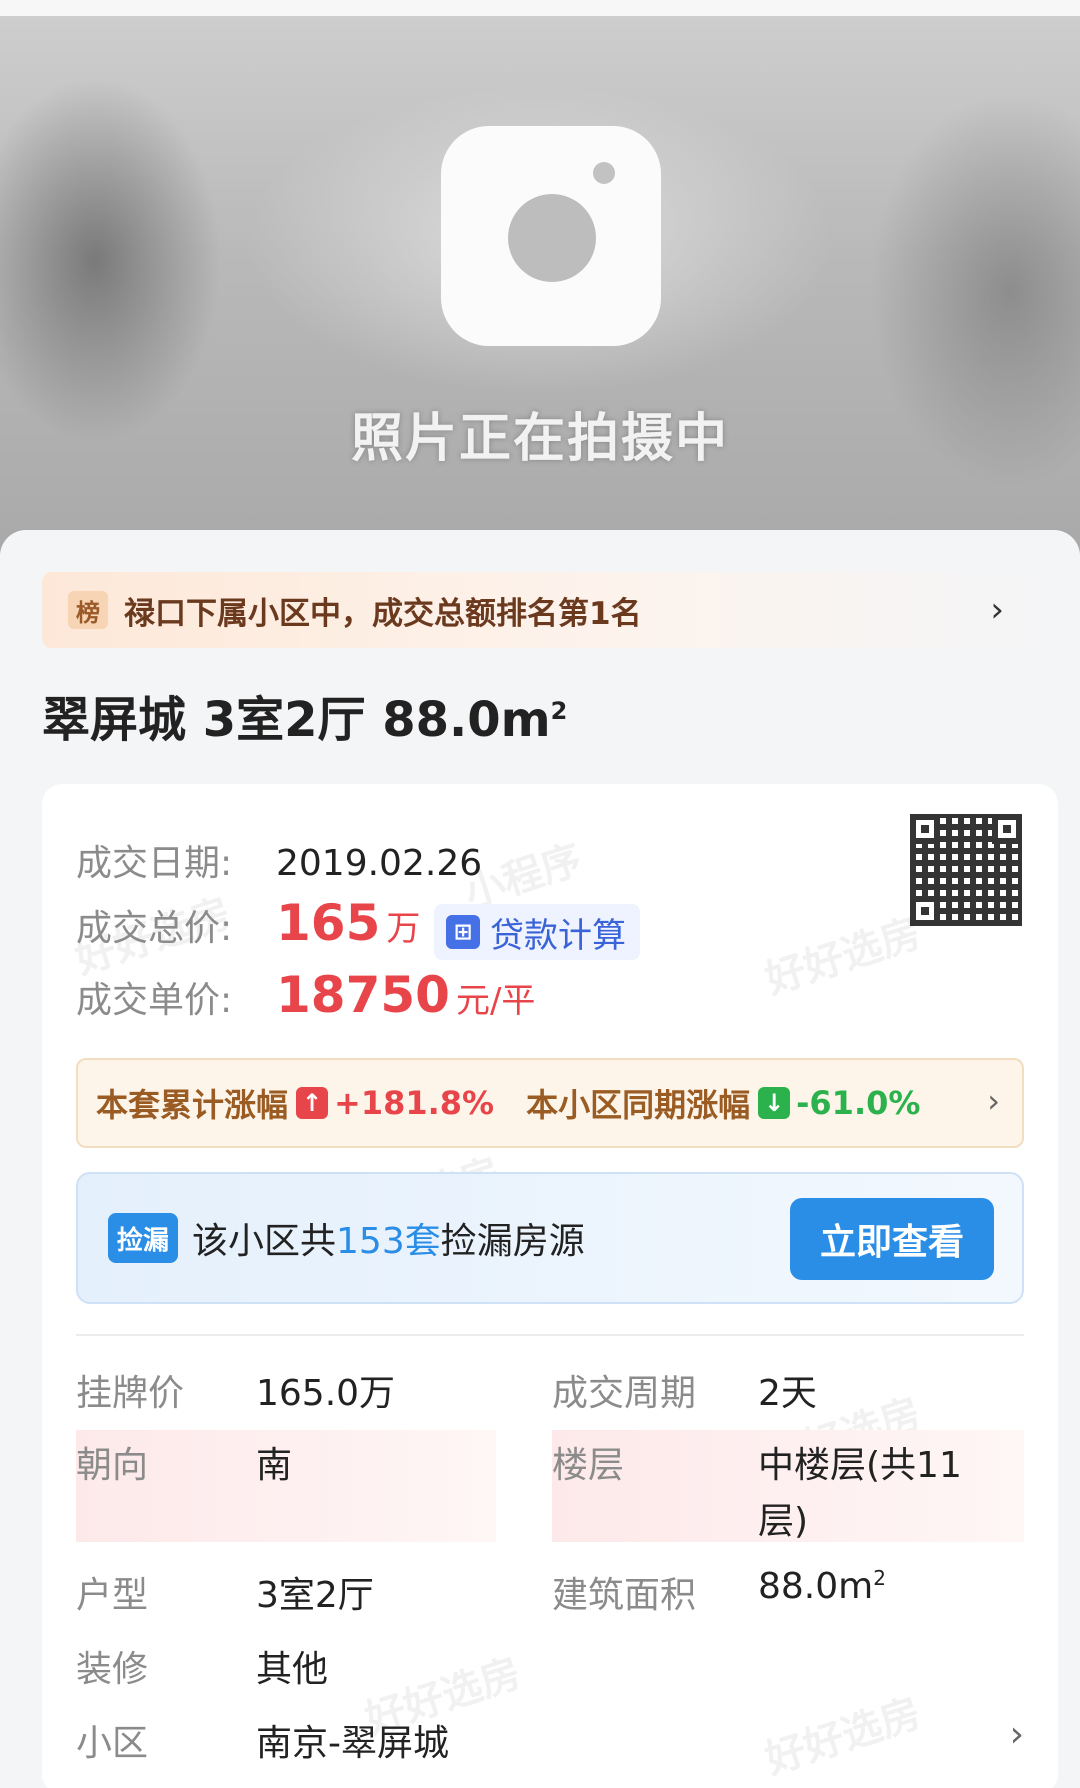  I want to click on price-trend-bar: 本套累计涨幅 ↑ +181.8% 本小区同期涨幅 ↓ -61.0% ›, so click(550, 1103).